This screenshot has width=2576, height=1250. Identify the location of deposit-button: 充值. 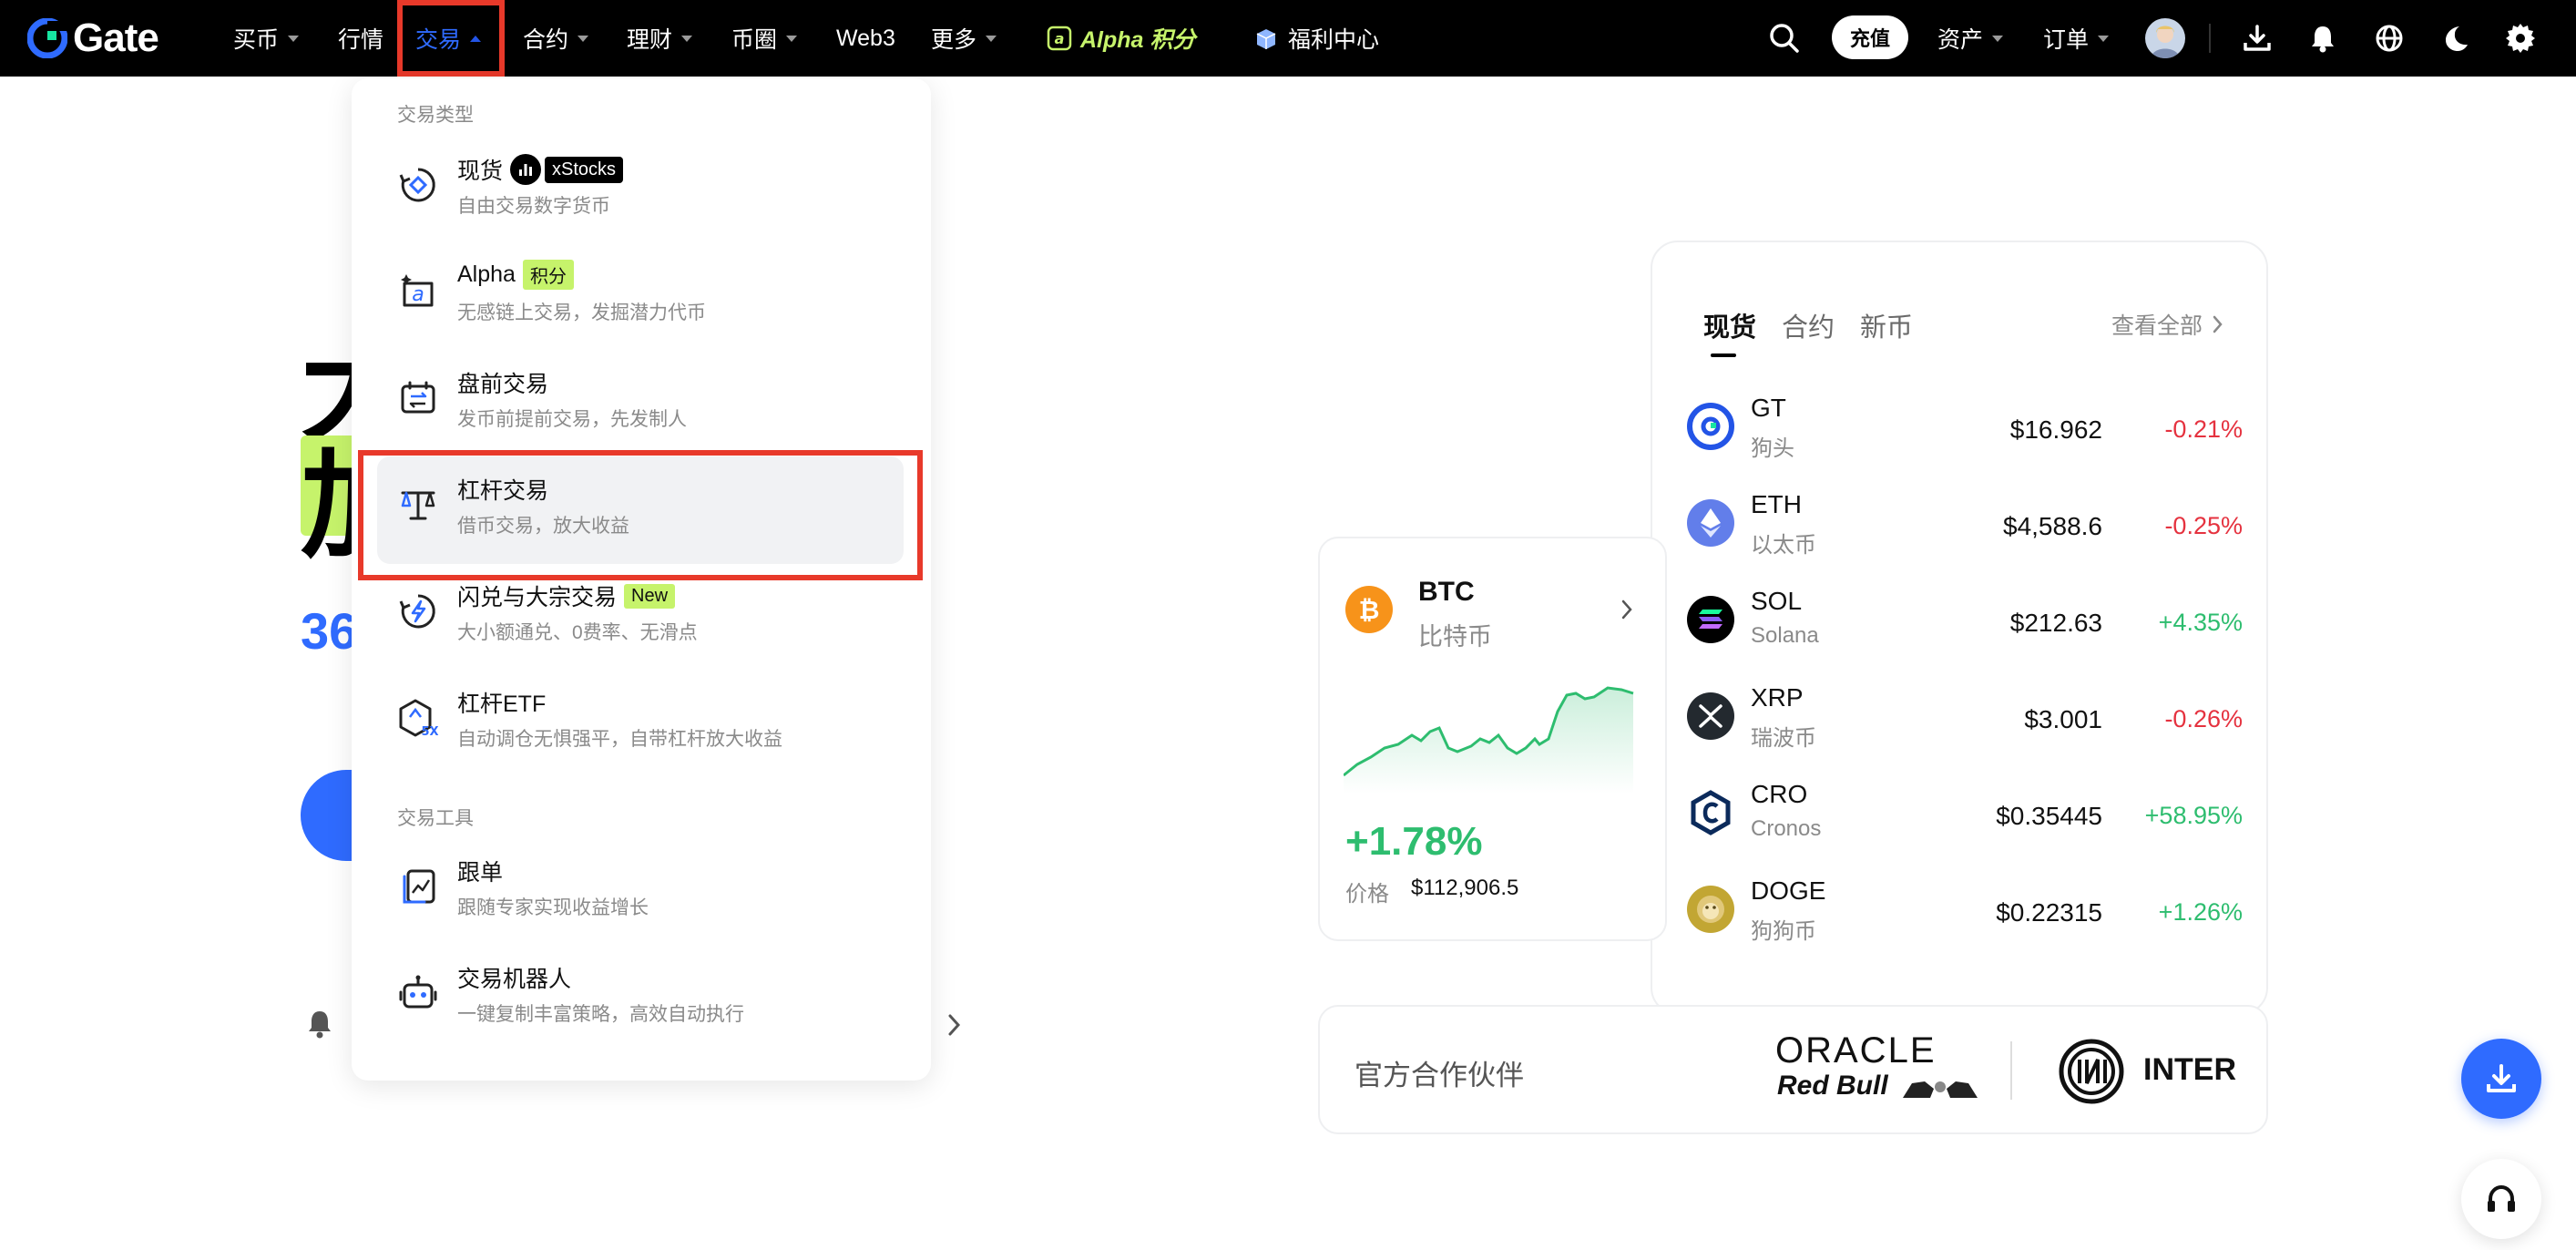
(1870, 37).